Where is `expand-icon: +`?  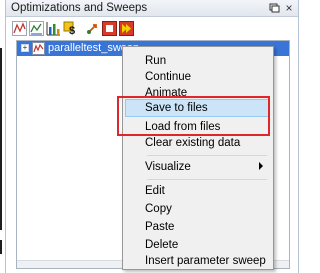 expand-icon: + is located at coordinates (25, 48).